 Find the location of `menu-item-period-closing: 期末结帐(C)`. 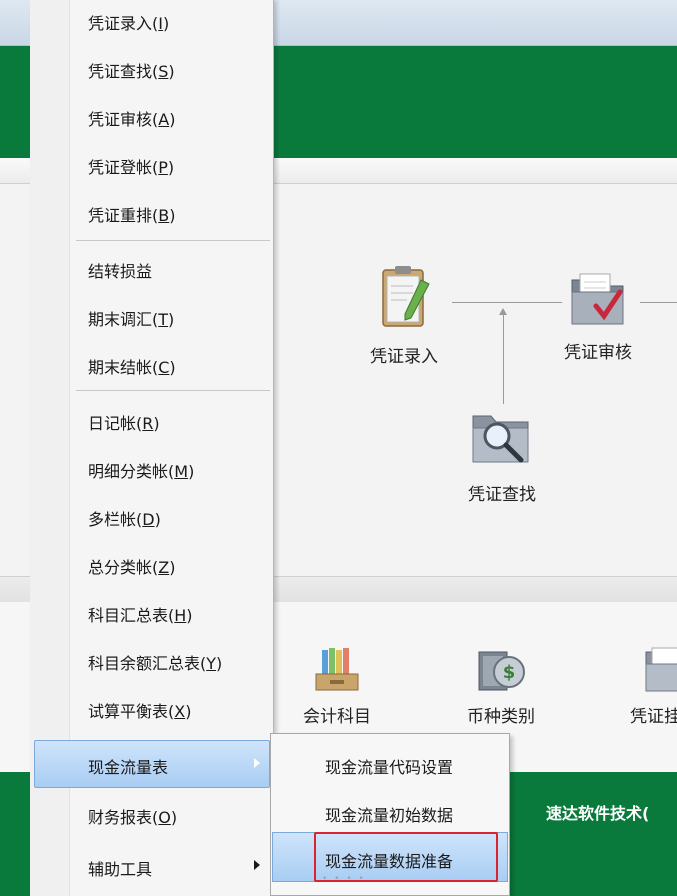

menu-item-period-closing: 期末结帐(C) is located at coordinates (132, 366).